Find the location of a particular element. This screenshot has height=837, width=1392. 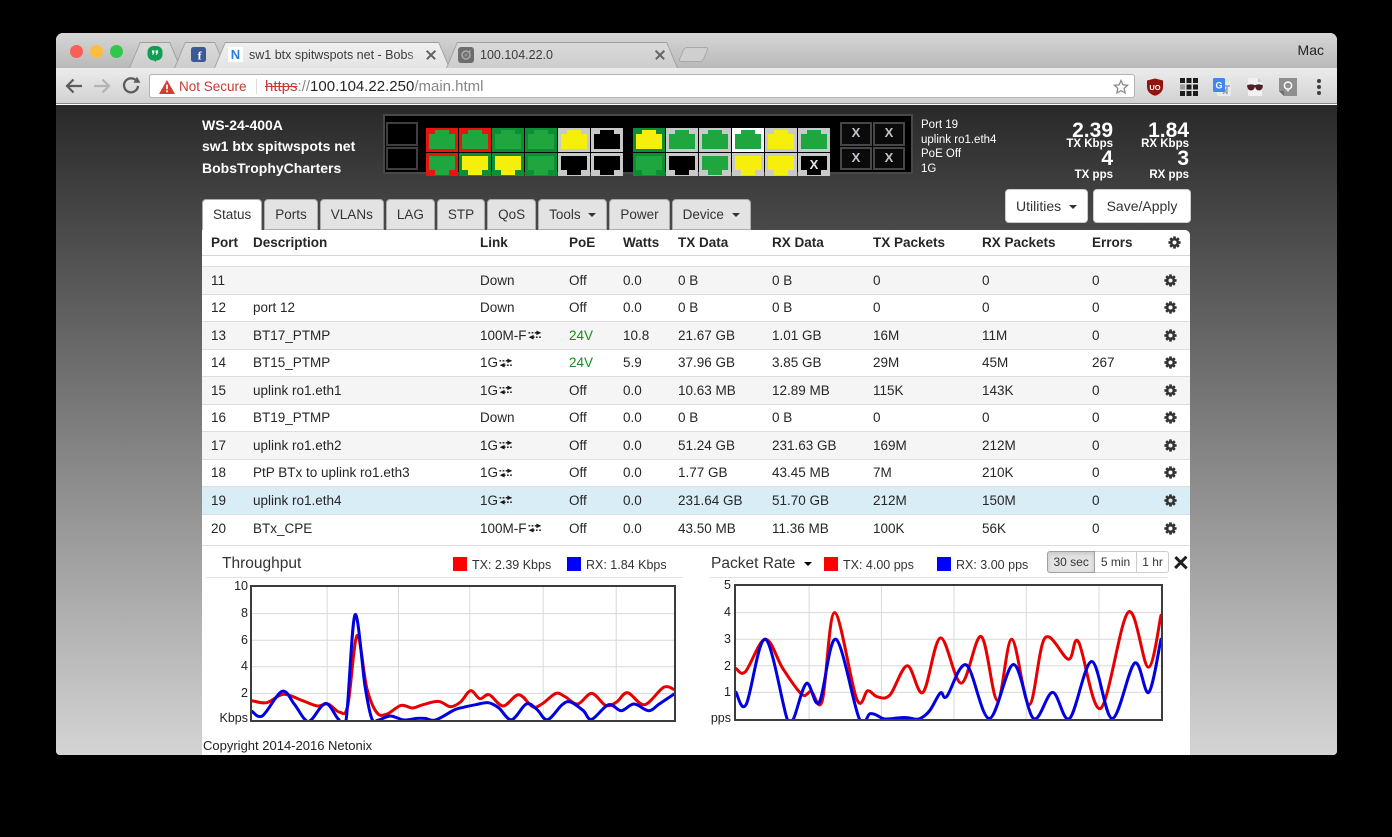

svg-text: UO is located at coordinates (1154, 87).